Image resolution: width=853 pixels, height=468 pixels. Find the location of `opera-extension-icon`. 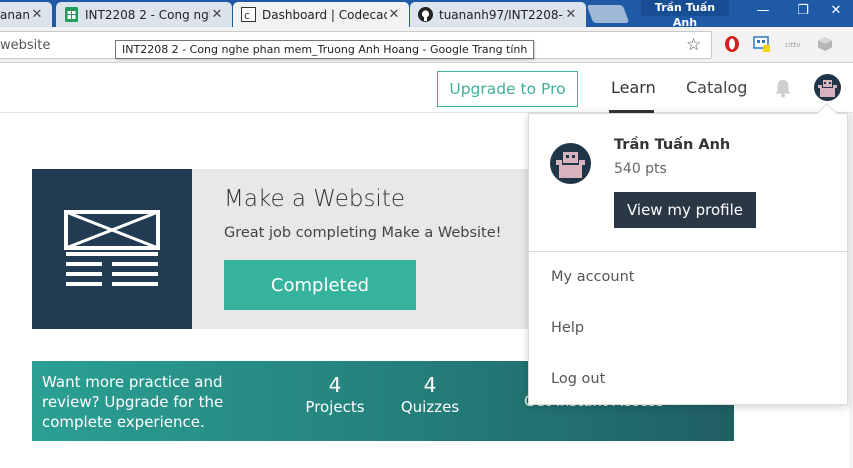

opera-extension-icon is located at coordinates (732, 44).